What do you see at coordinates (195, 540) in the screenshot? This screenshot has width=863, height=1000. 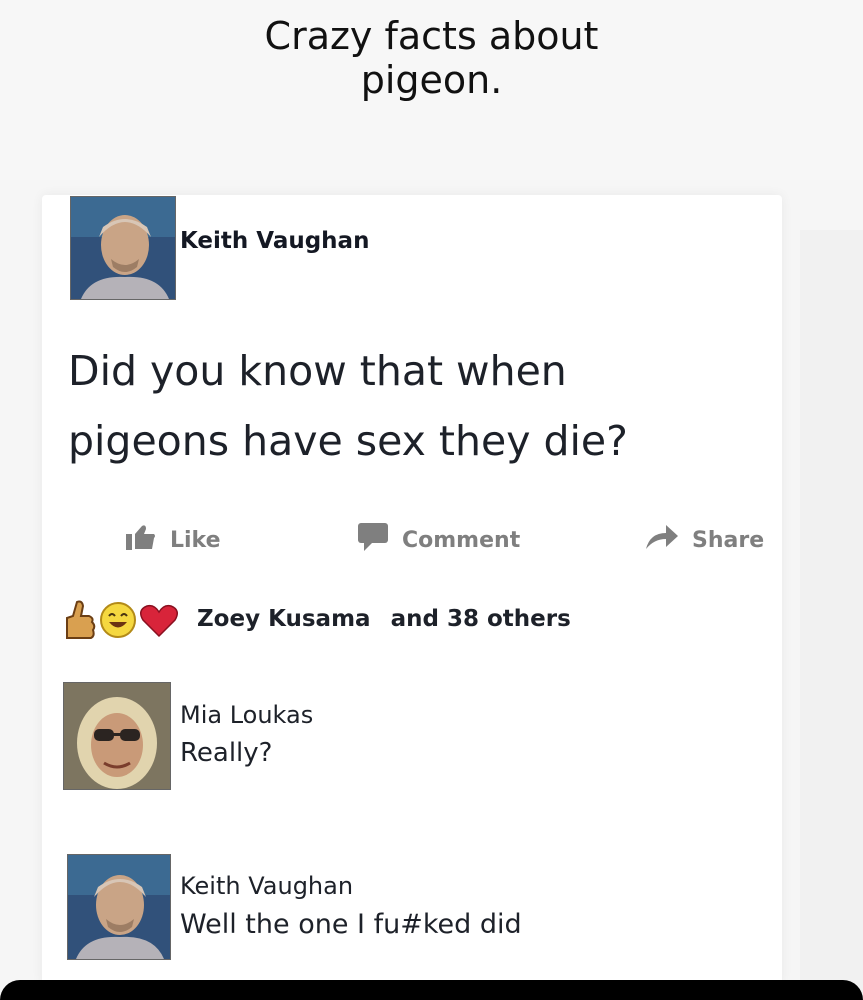 I see `like-label: Like` at bounding box center [195, 540].